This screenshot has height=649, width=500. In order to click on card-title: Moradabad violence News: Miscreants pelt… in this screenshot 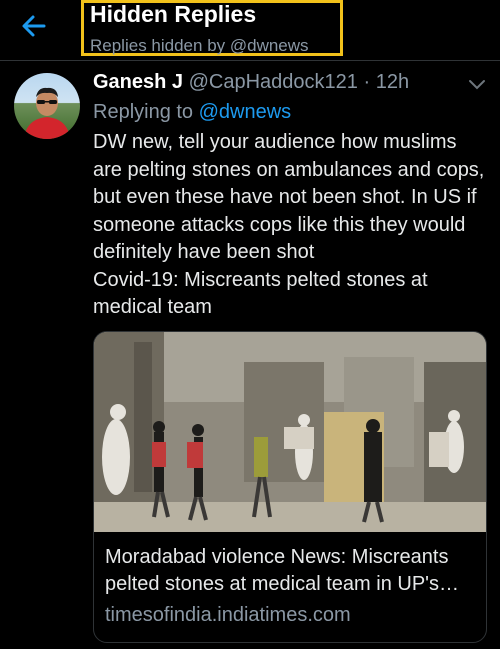, I will do `click(291, 571)`.